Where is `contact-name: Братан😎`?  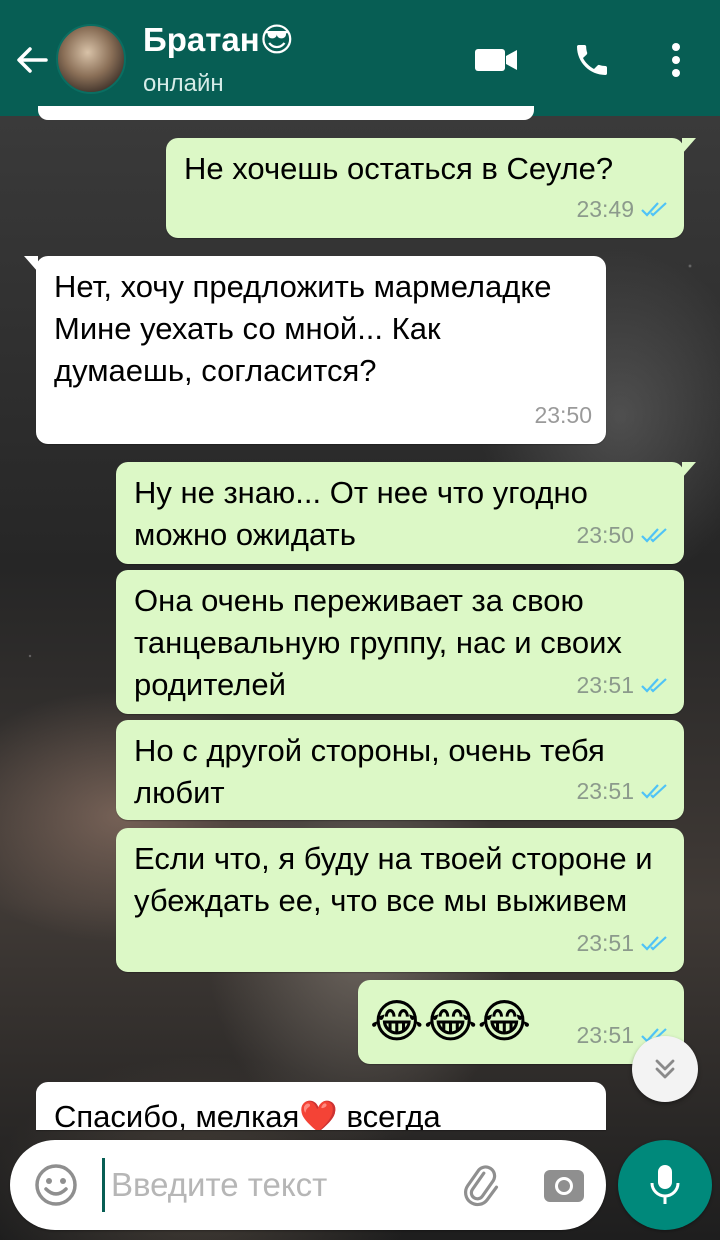
contact-name: Братан😎 is located at coordinates (218, 39).